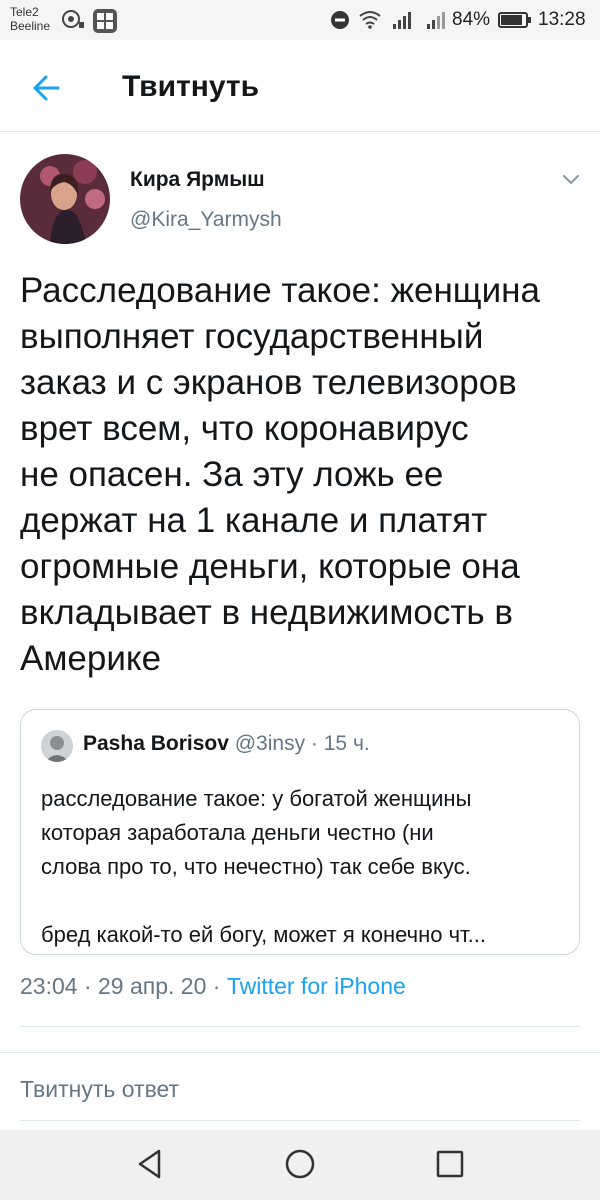 The image size is (600, 1200). I want to click on nav-home-icon, so click(300, 1164).